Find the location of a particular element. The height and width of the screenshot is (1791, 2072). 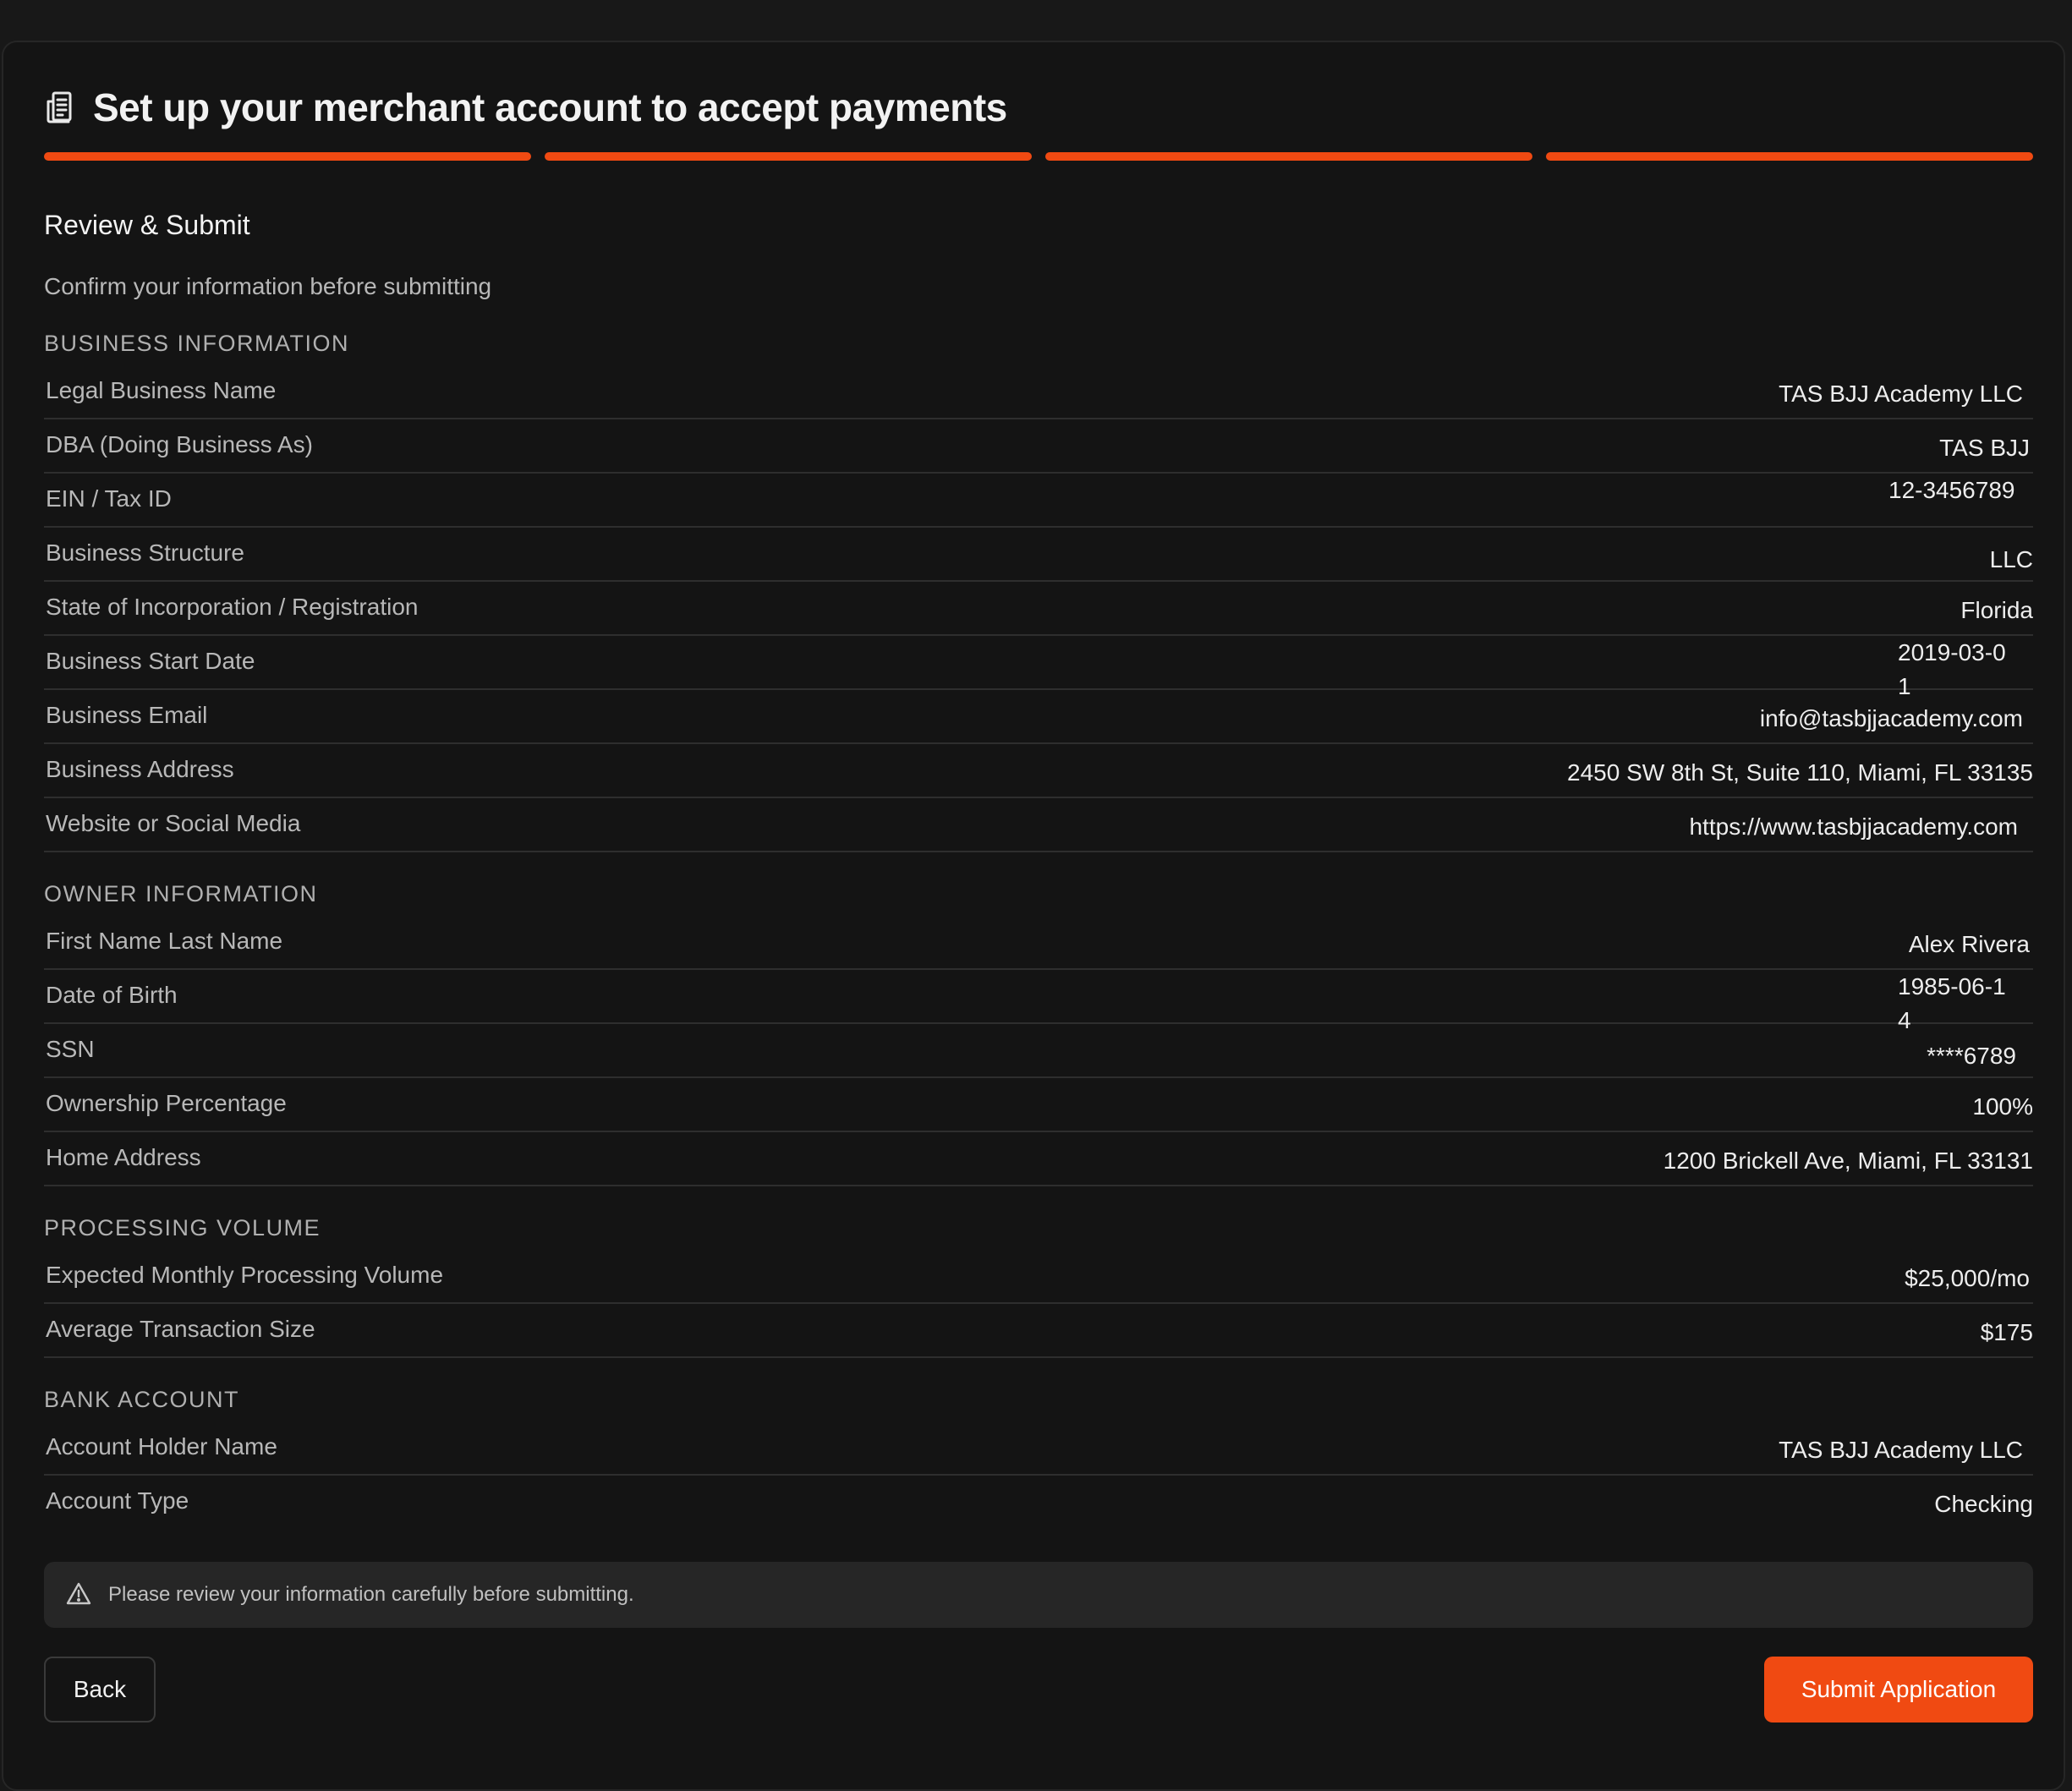

review-row: Ownership Percentage 100% is located at coordinates (1038, 1105).